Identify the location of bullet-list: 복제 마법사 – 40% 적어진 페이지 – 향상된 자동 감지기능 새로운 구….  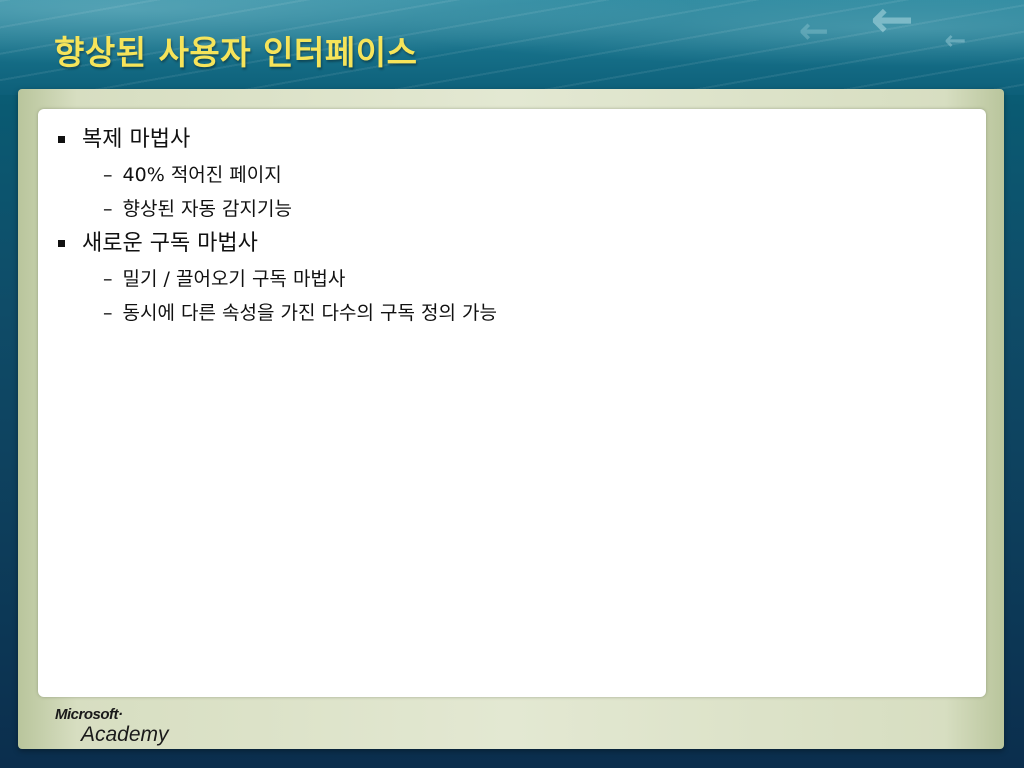
(276, 226).